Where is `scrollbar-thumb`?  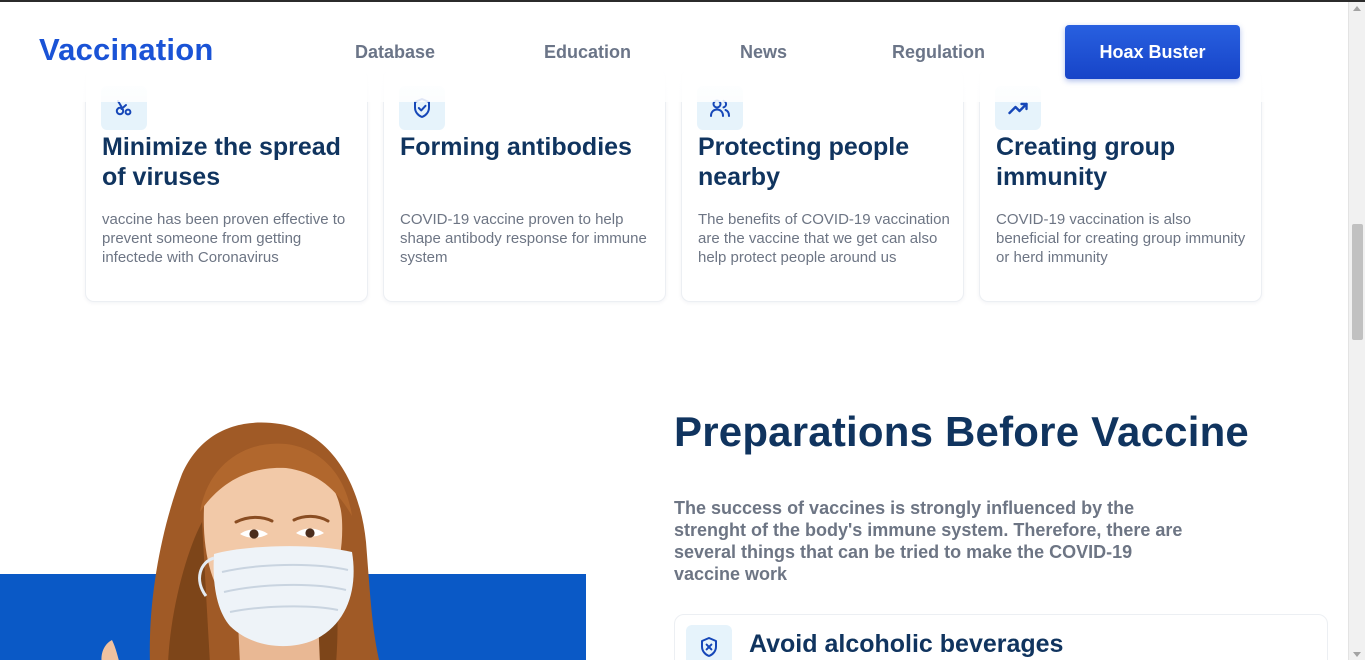 scrollbar-thumb is located at coordinates (1357, 282).